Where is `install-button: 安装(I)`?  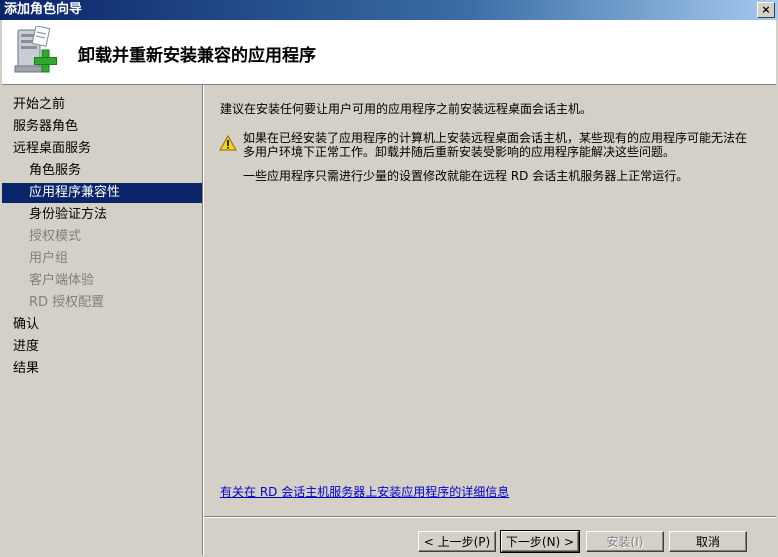
install-button: 安装(I) is located at coordinates (625, 541).